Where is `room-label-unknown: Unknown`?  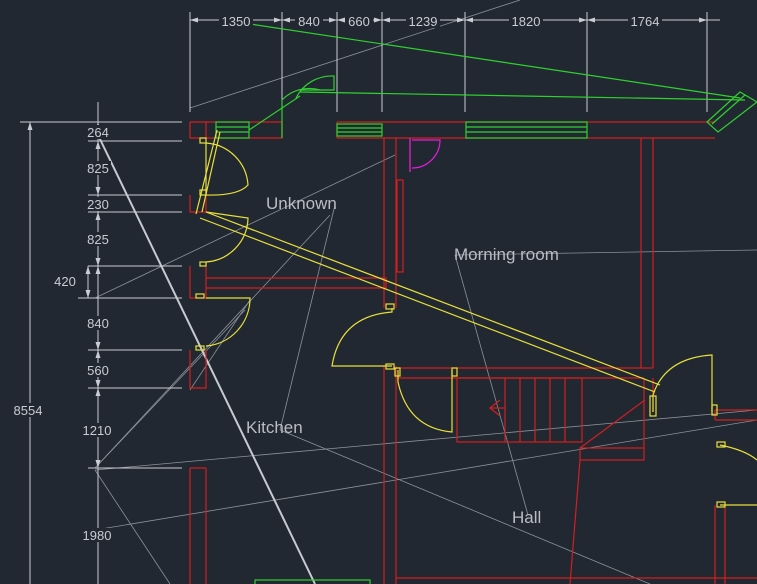
room-label-unknown: Unknown is located at coordinates (301, 203).